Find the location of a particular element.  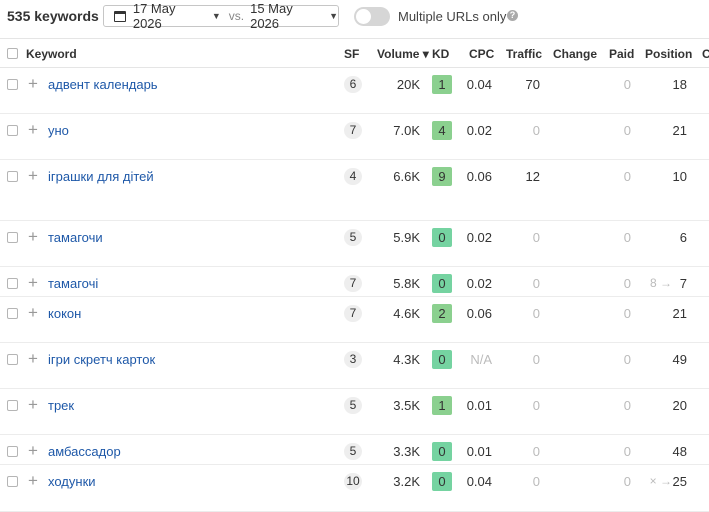

question-circle-icon: ? is located at coordinates (512, 15).